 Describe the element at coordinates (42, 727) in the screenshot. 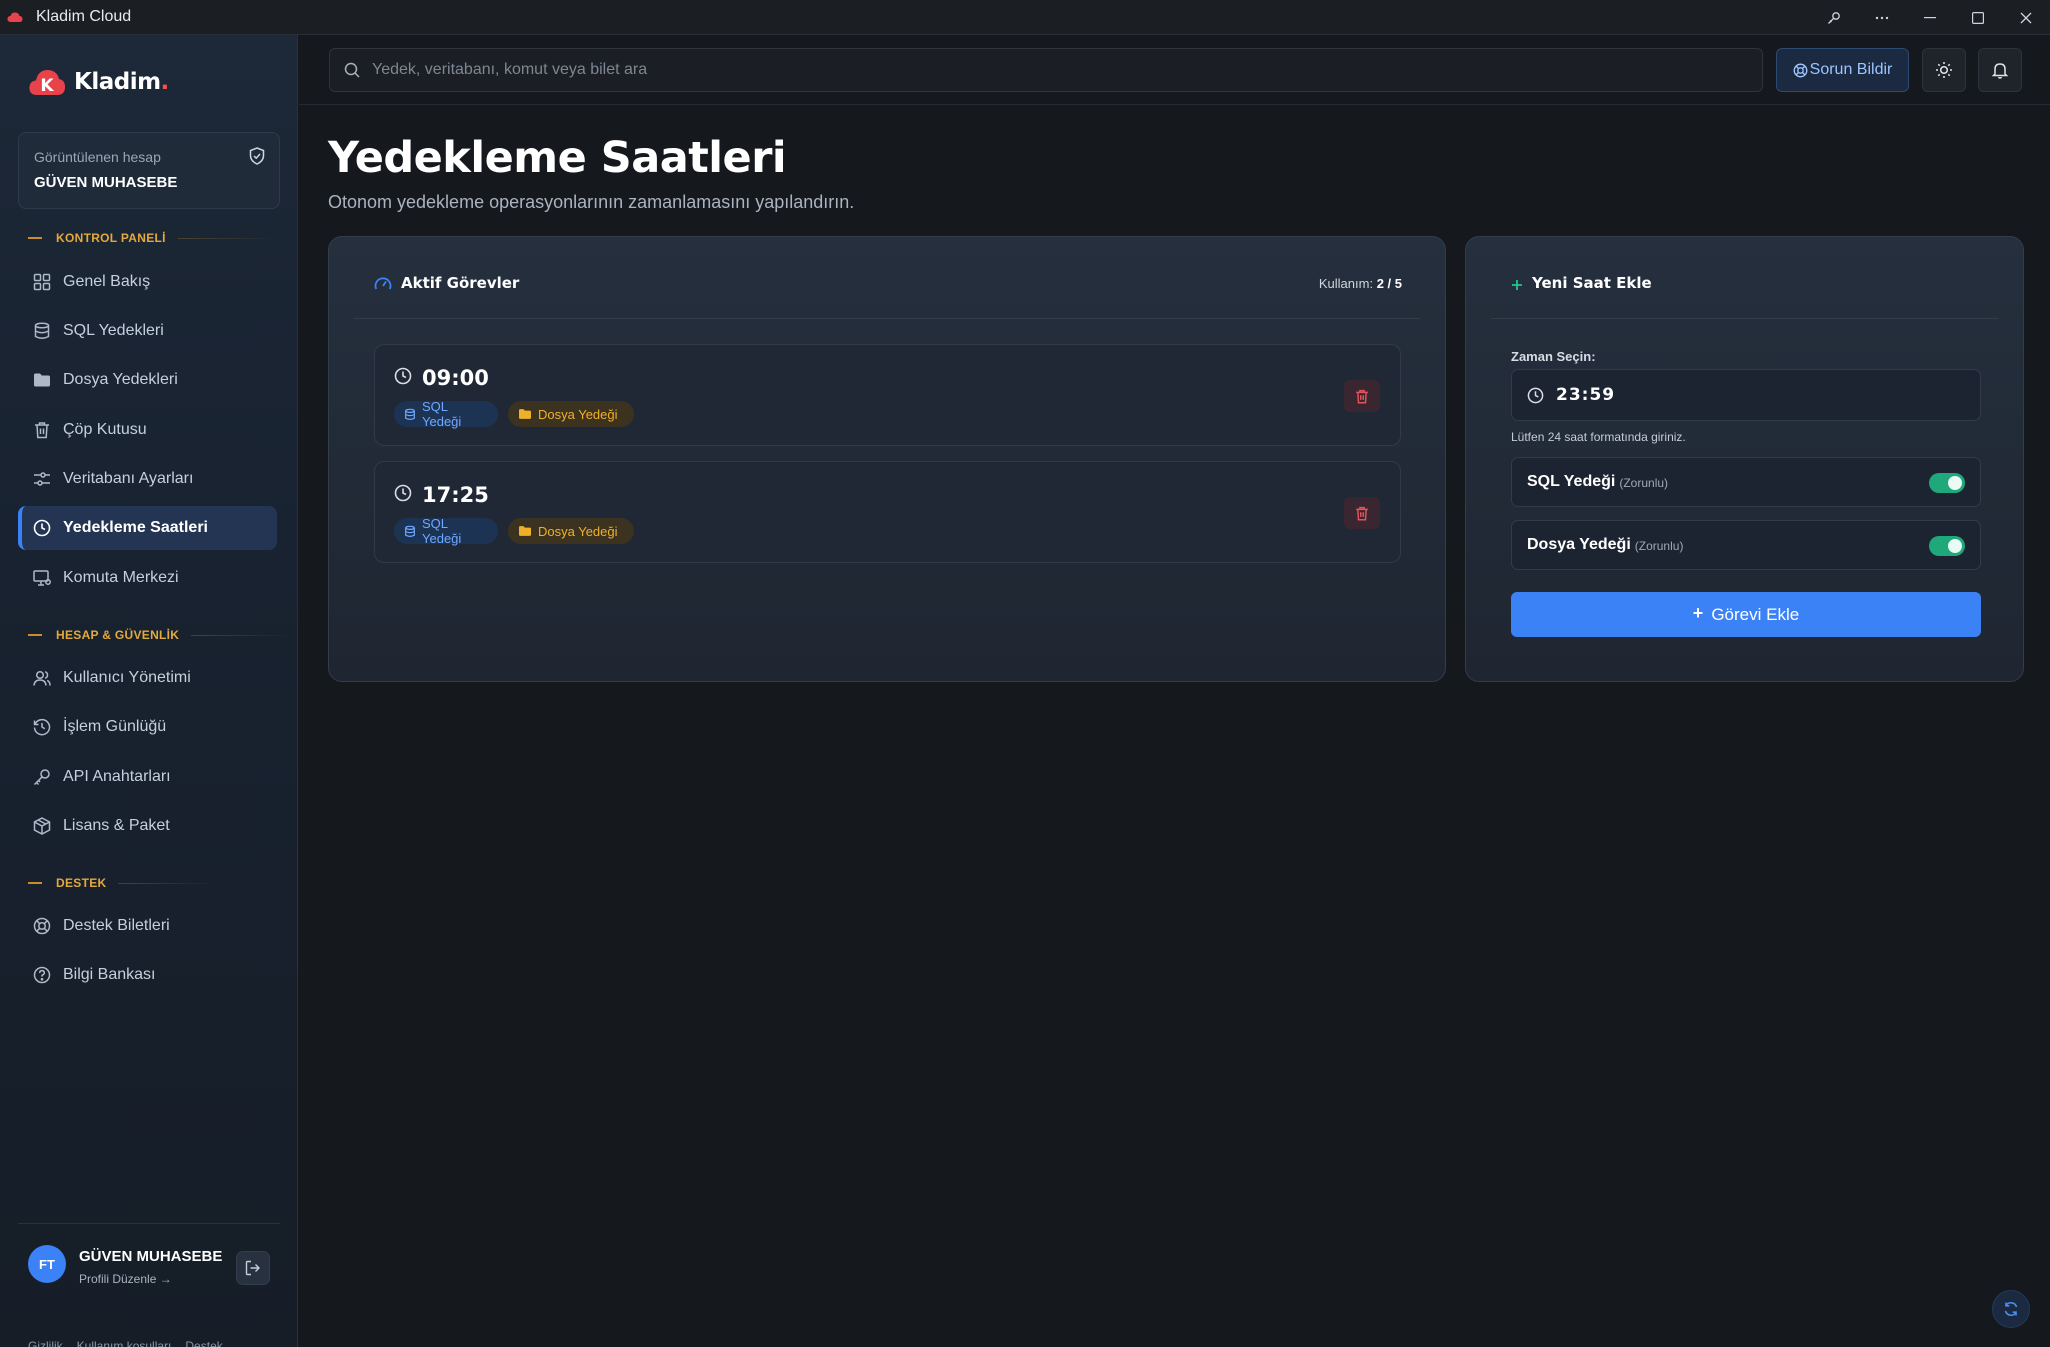

I see `history-icon` at that location.